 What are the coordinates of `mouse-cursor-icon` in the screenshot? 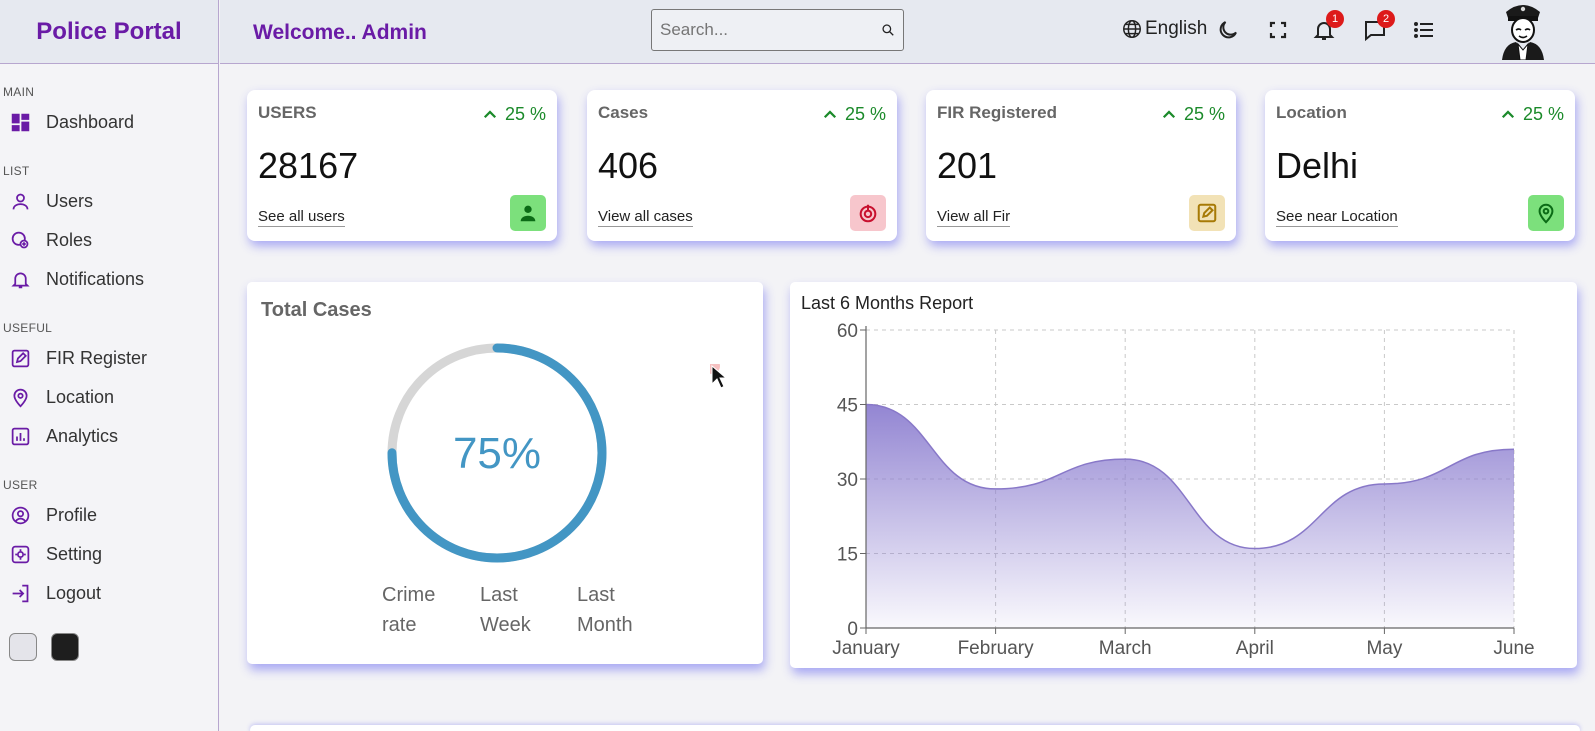 It's located at (719, 376).